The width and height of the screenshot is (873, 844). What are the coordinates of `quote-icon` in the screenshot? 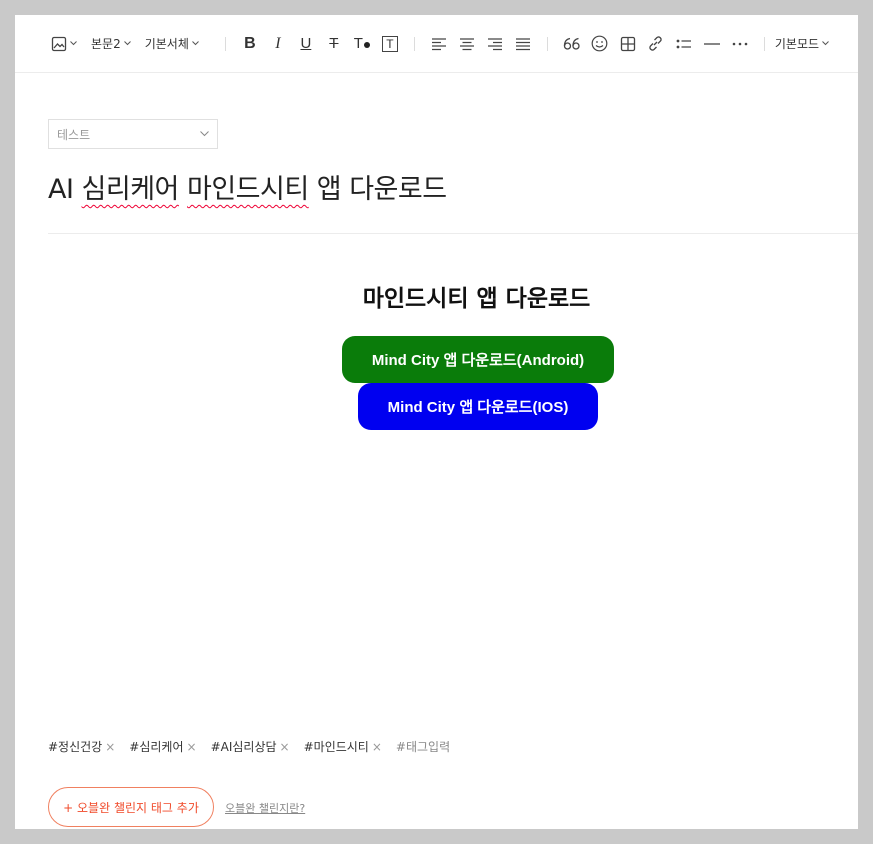 It's located at (571, 43).